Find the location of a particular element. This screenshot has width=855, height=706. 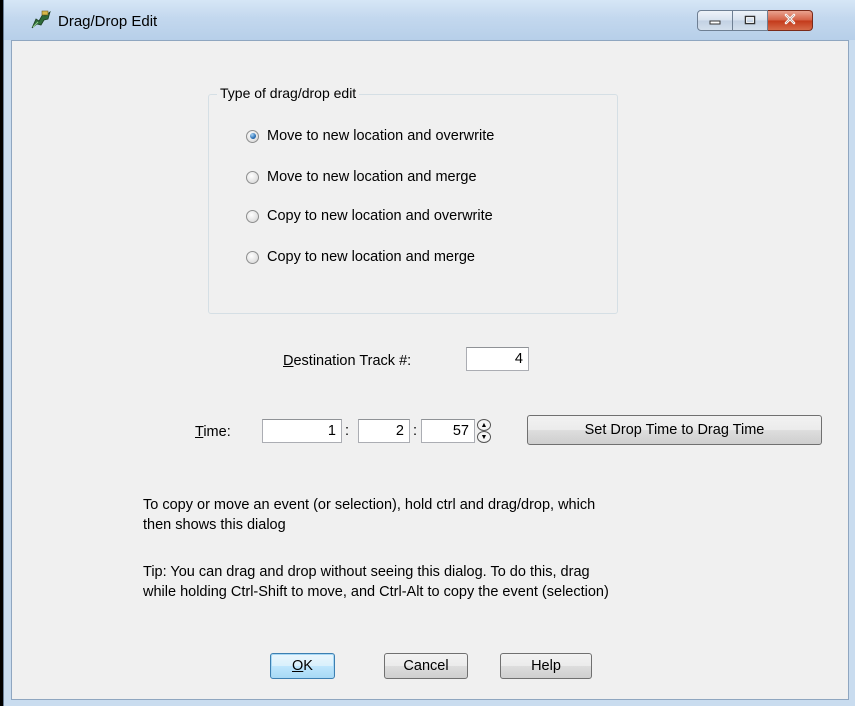

caption-buttons is located at coordinates (769, 20).